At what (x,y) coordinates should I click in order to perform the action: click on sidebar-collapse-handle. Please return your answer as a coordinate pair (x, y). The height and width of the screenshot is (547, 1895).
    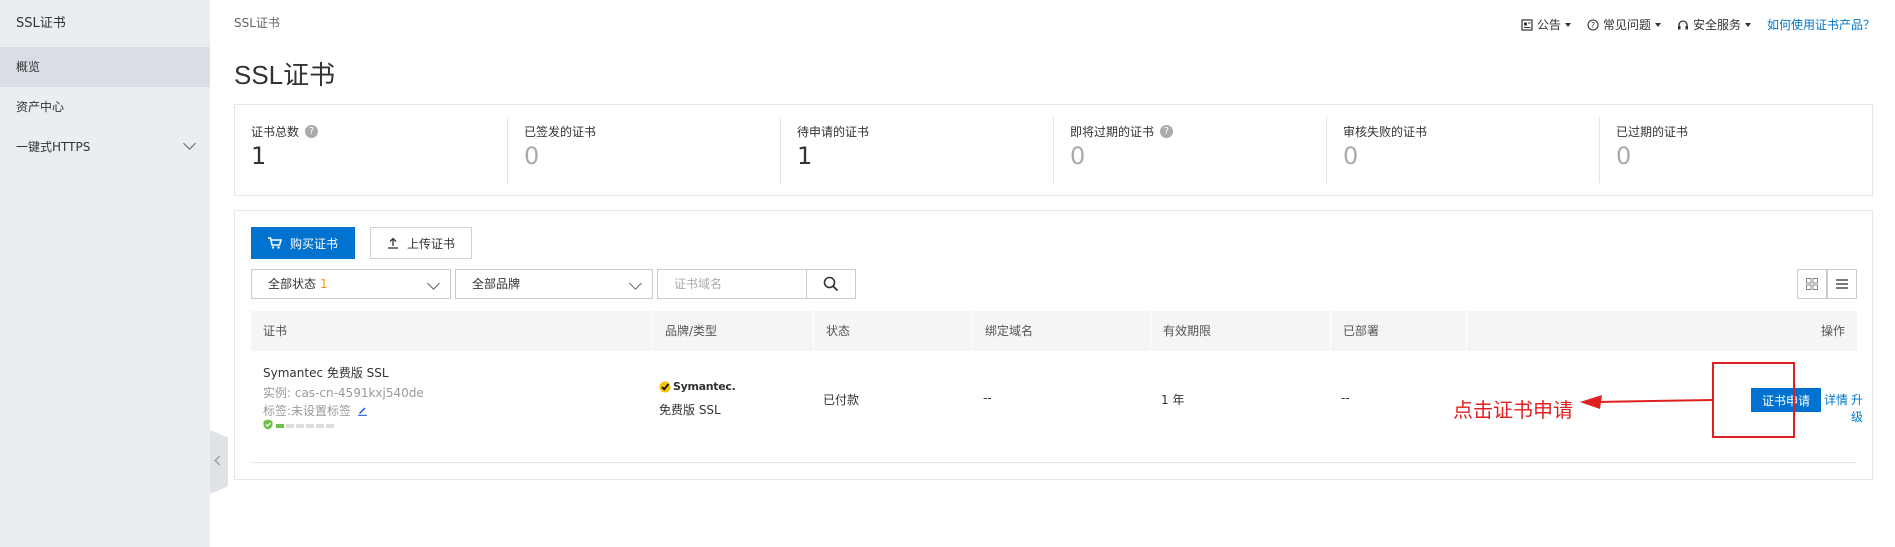
    Looking at the image, I should click on (219, 462).